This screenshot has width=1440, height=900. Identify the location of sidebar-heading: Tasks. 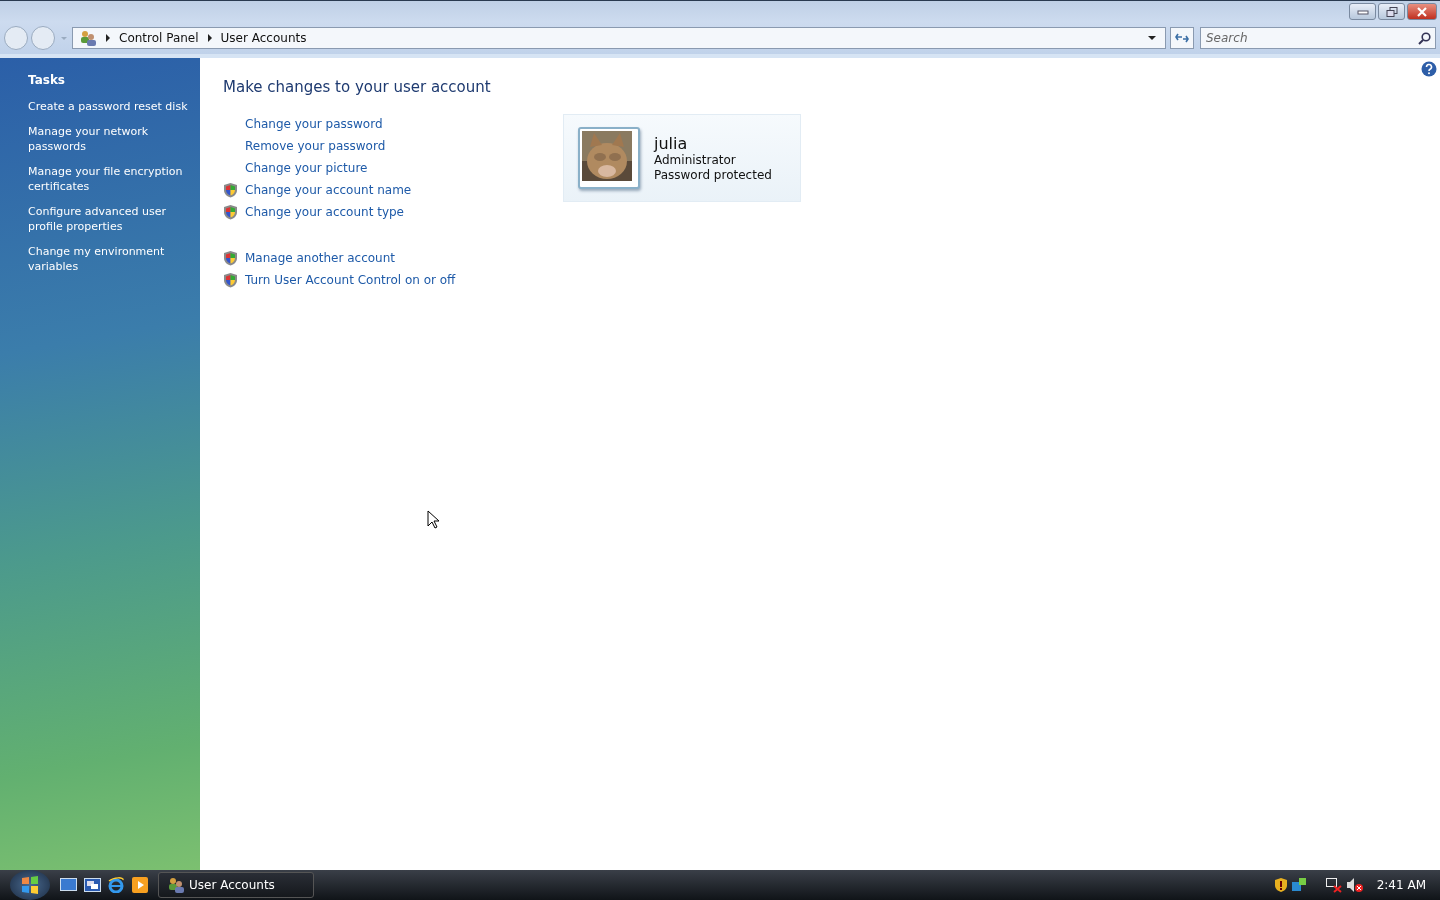
(47, 80).